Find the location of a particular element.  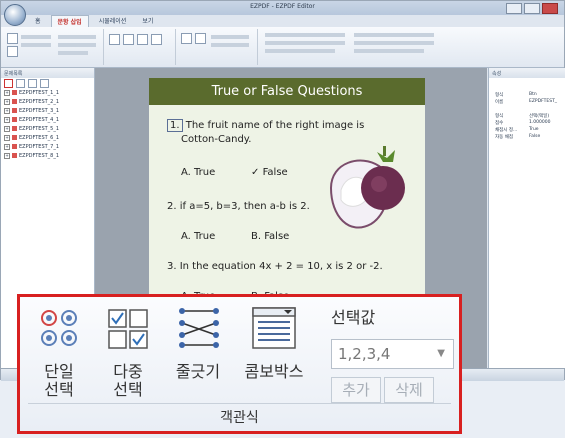

left-panel-title: 문제목록 is located at coordinates (47, 73).